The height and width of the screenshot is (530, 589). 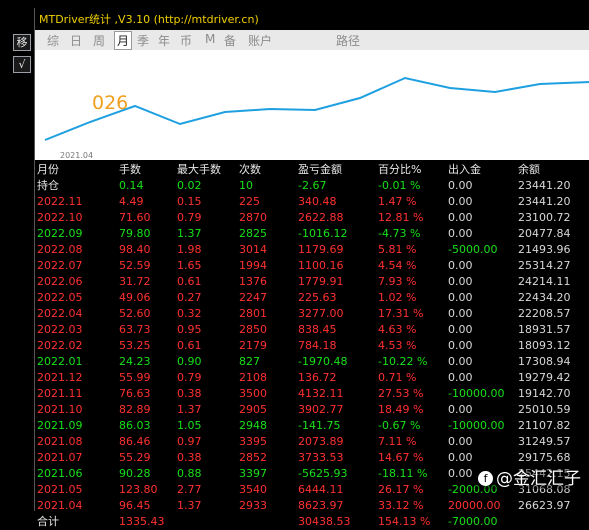 What do you see at coordinates (401, 489) in the screenshot?
I see `cell-5: 26.17 %` at bounding box center [401, 489].